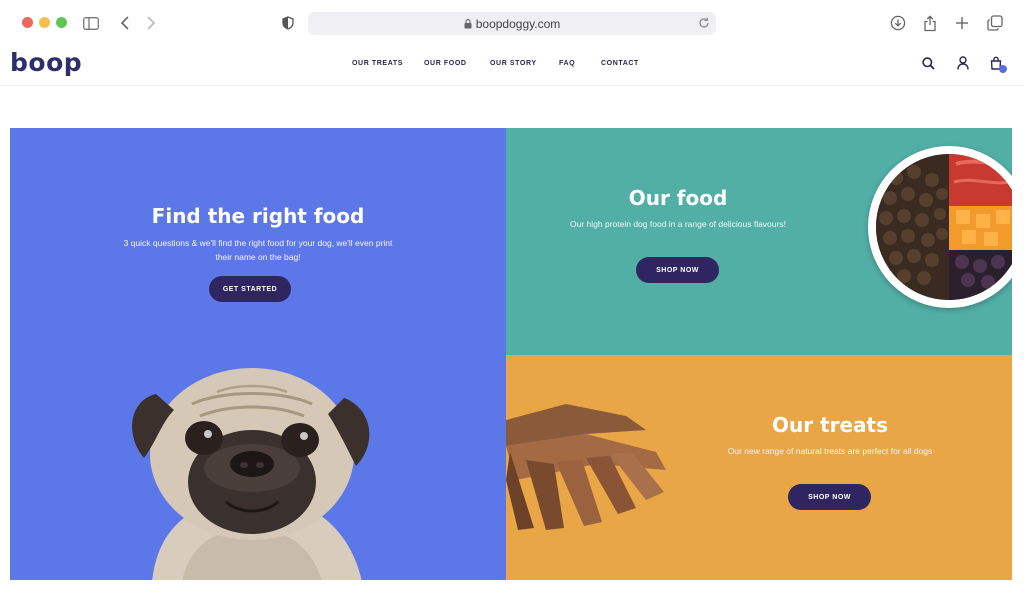  What do you see at coordinates (377, 63) in the screenshot?
I see `nav-our-treats: OUR TREATS` at bounding box center [377, 63].